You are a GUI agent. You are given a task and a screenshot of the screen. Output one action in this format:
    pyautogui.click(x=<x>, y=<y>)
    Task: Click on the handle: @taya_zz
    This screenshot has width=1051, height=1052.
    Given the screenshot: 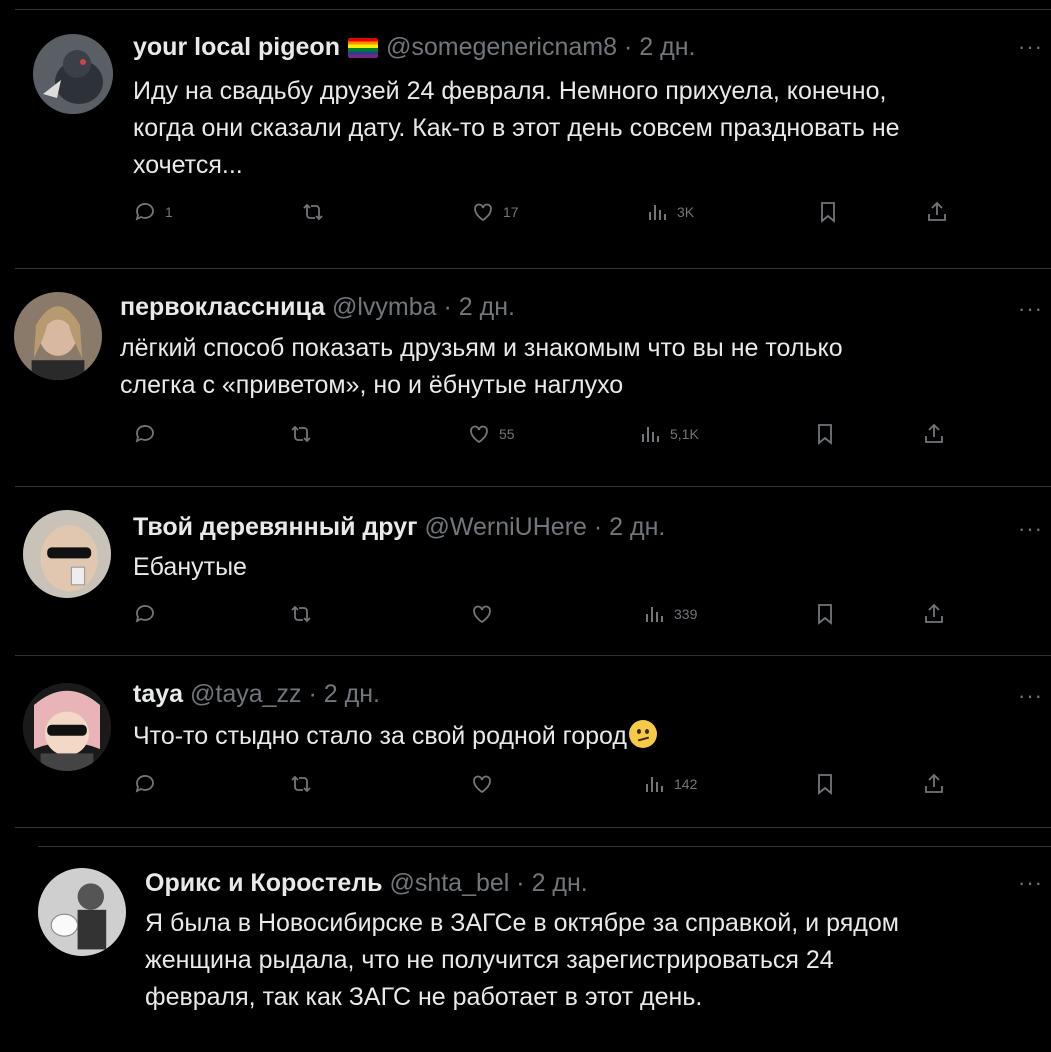 What is the action you would take?
    pyautogui.click(x=246, y=694)
    